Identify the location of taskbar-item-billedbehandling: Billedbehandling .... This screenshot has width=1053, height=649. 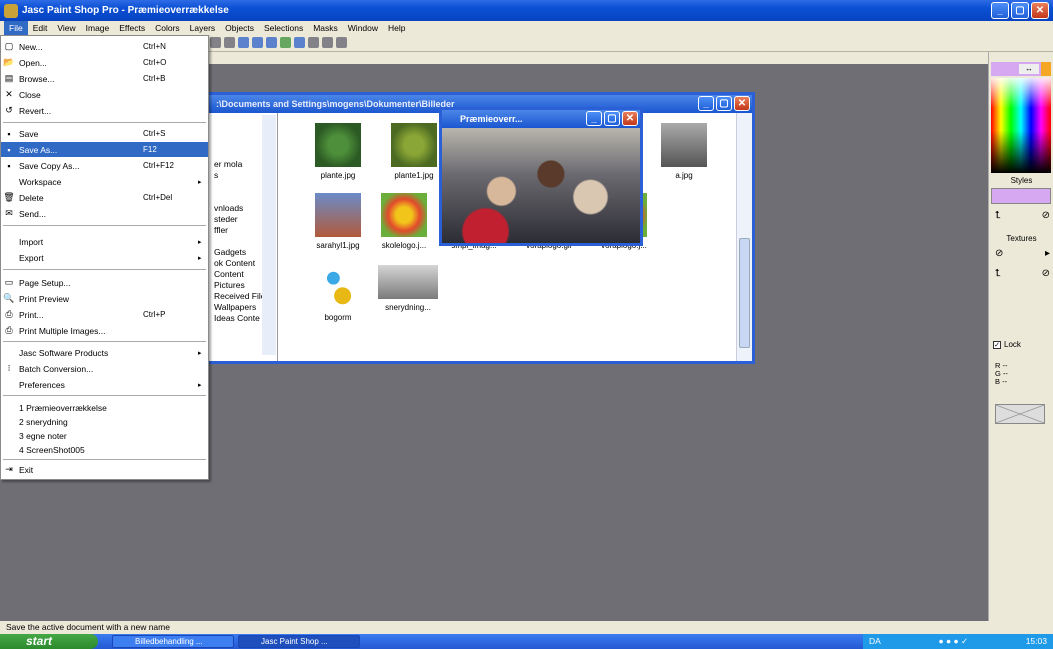
(173, 641).